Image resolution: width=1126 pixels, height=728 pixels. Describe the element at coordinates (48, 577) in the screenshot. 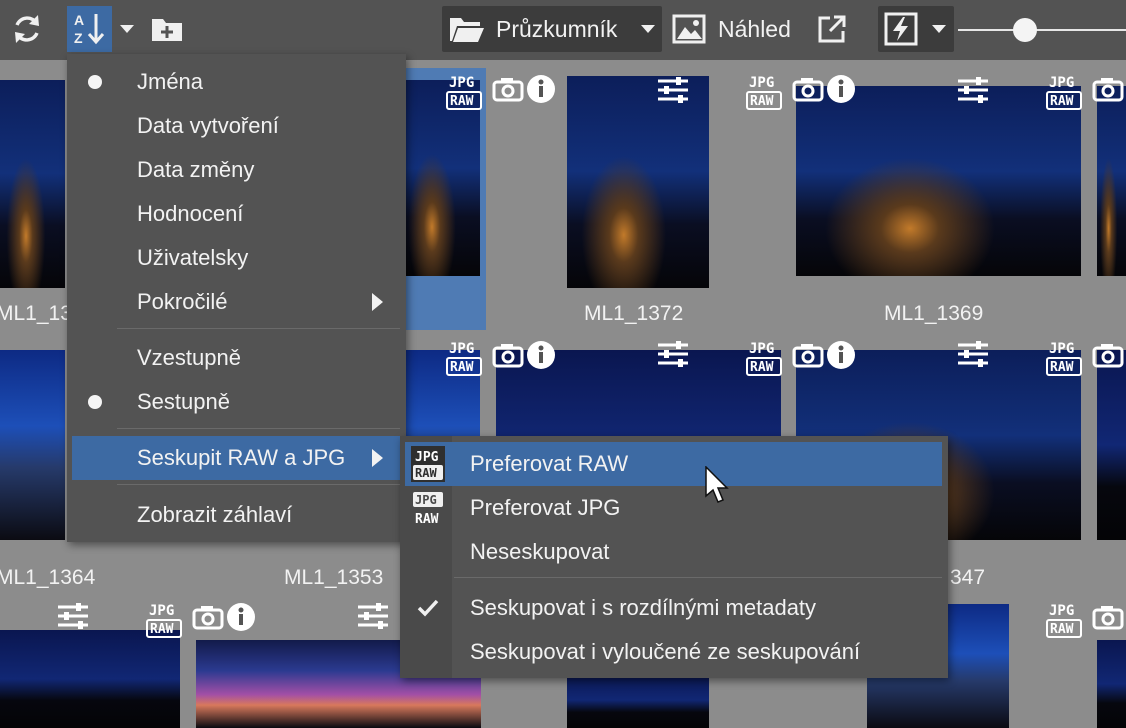

I see `thumbnail-filename: ML1_1364` at that location.